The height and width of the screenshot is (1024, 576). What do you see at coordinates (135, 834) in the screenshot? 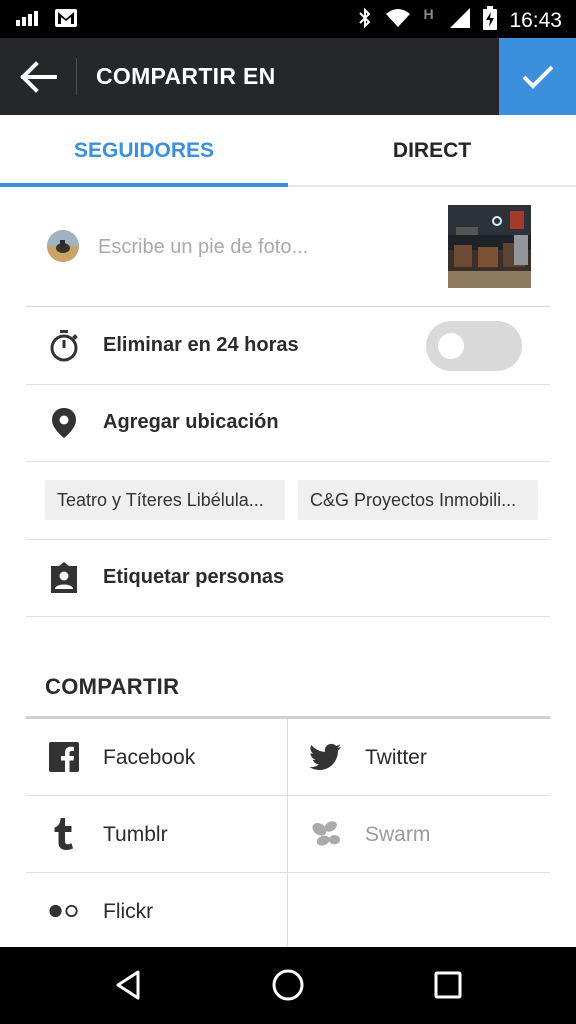
I see `share-tumblr-label: Tumblr` at bounding box center [135, 834].